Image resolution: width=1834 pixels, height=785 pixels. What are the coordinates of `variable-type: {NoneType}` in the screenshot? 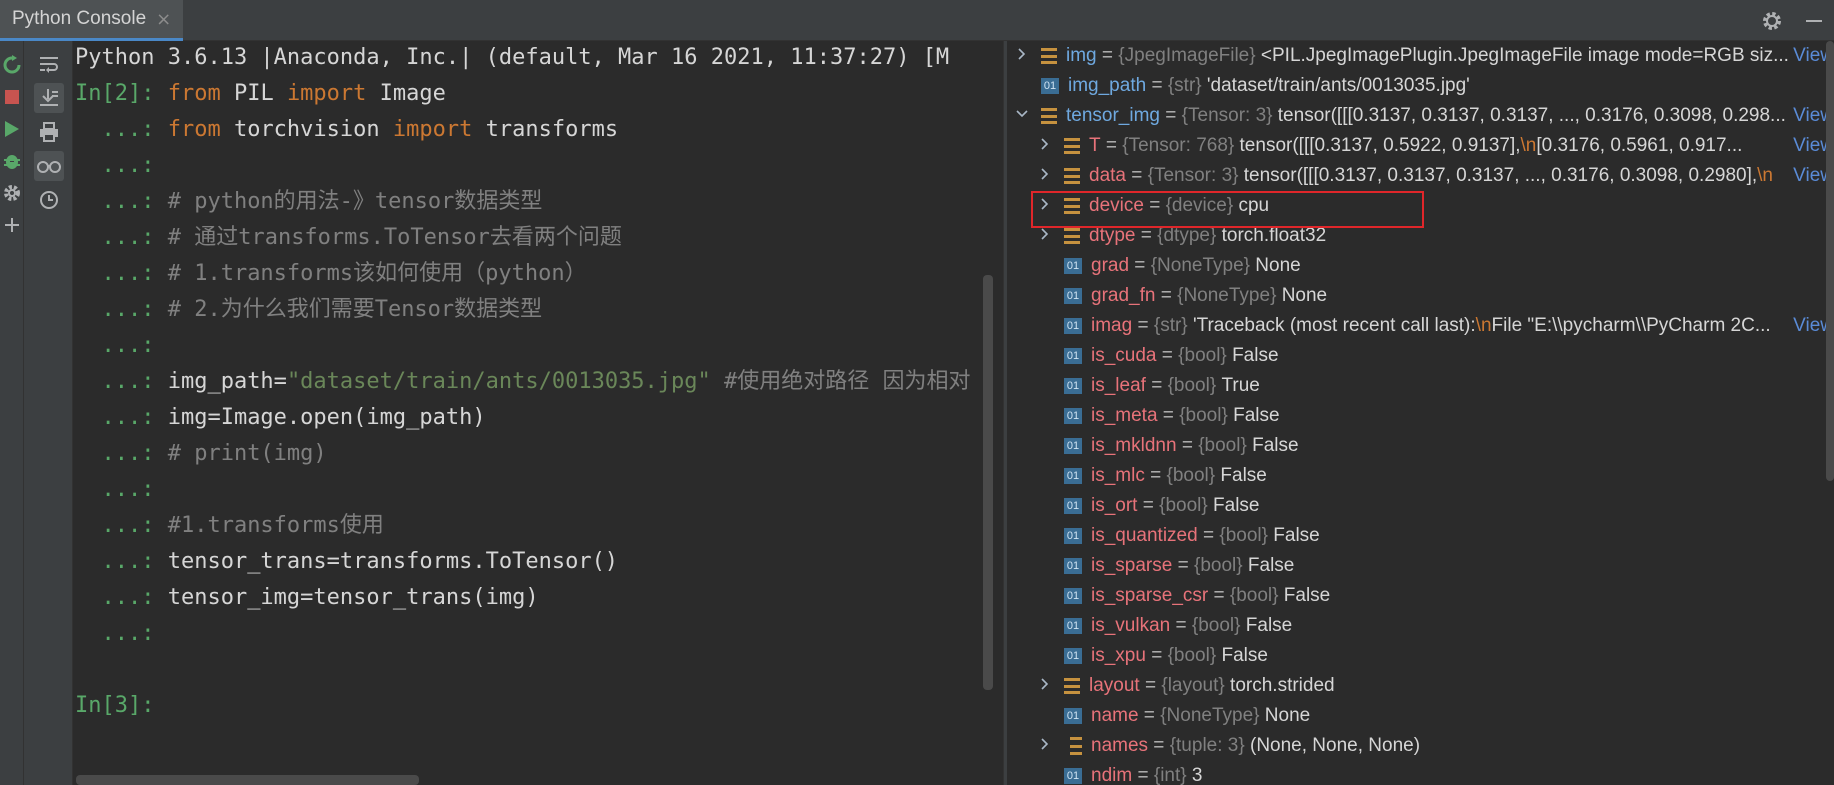 It's located at (1227, 295).